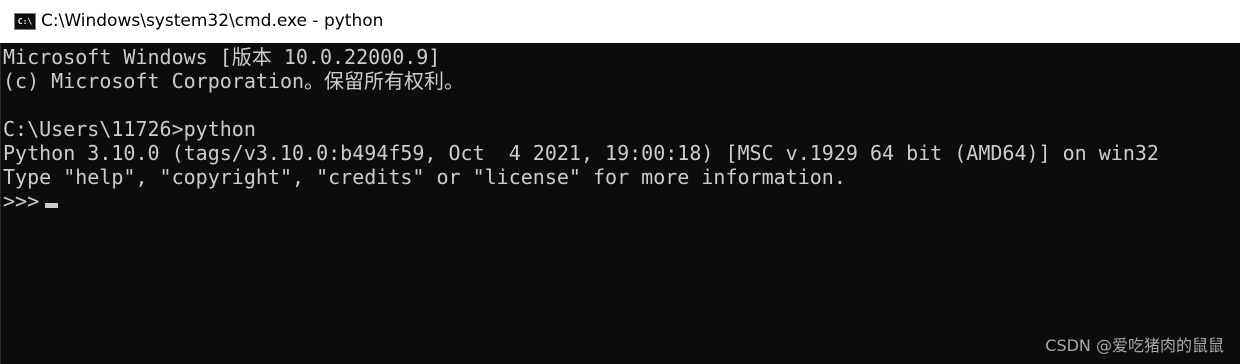 This screenshot has height=364, width=1240. I want to click on text-cursor, so click(52, 205).